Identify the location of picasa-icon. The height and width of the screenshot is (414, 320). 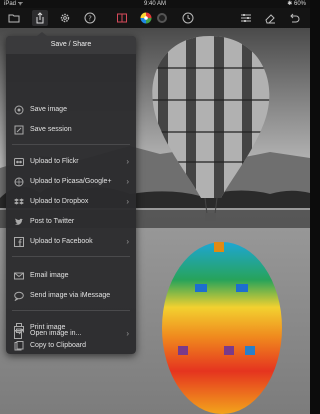
(19, 182).